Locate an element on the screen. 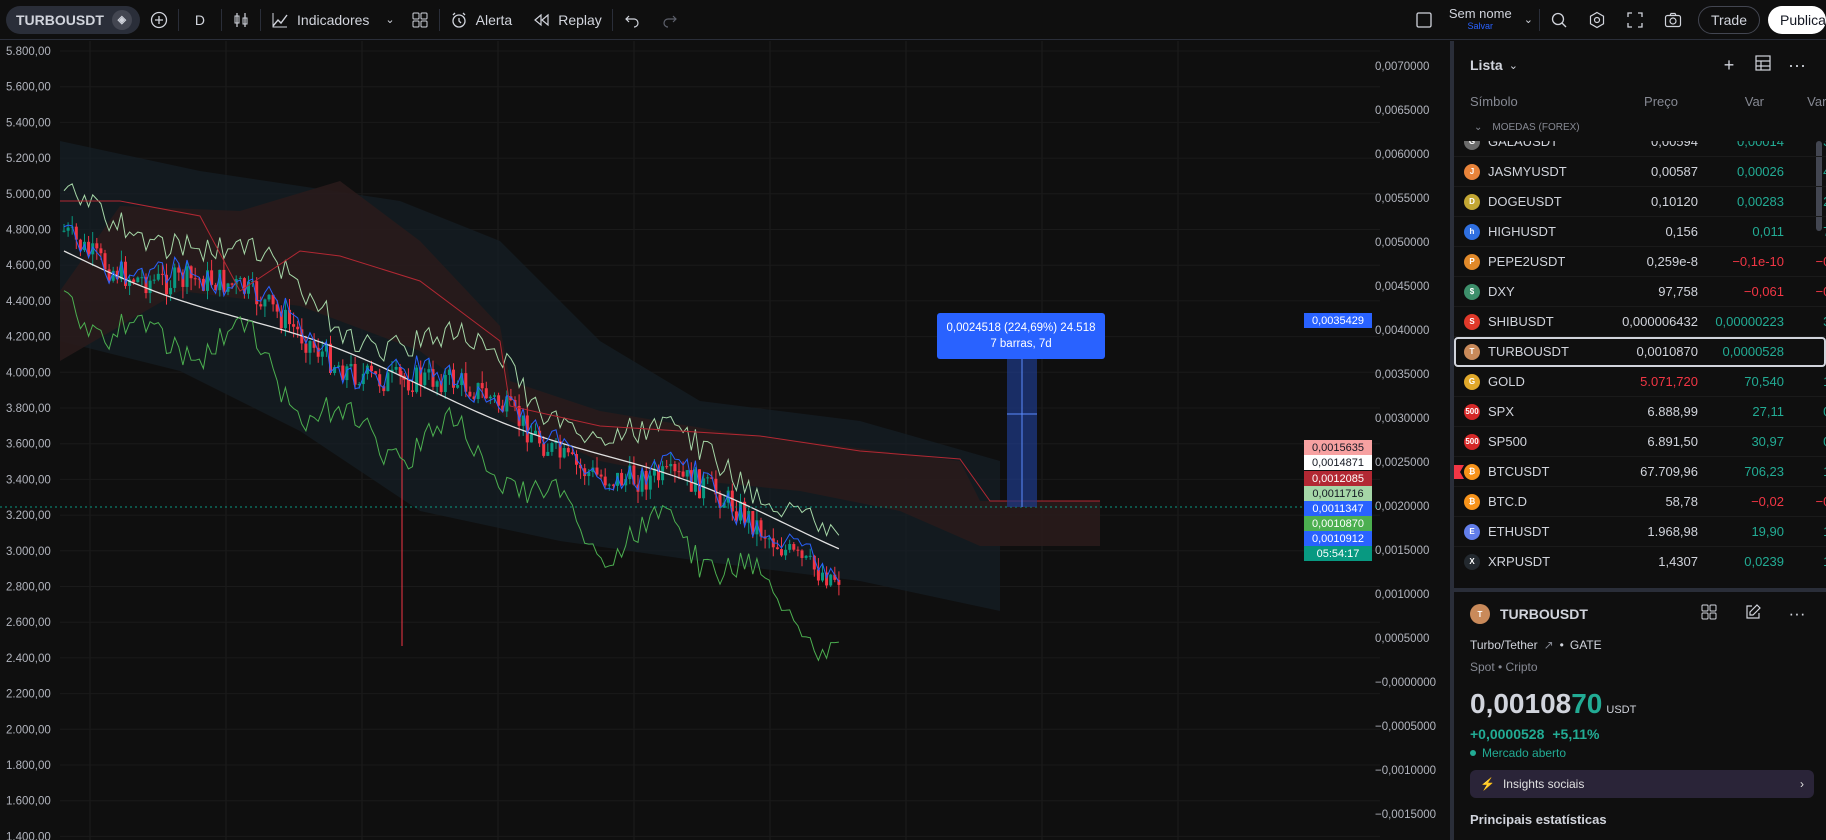 This screenshot has width=1826, height=840. symbol-text: JASMYUSDT is located at coordinates (1527, 171).